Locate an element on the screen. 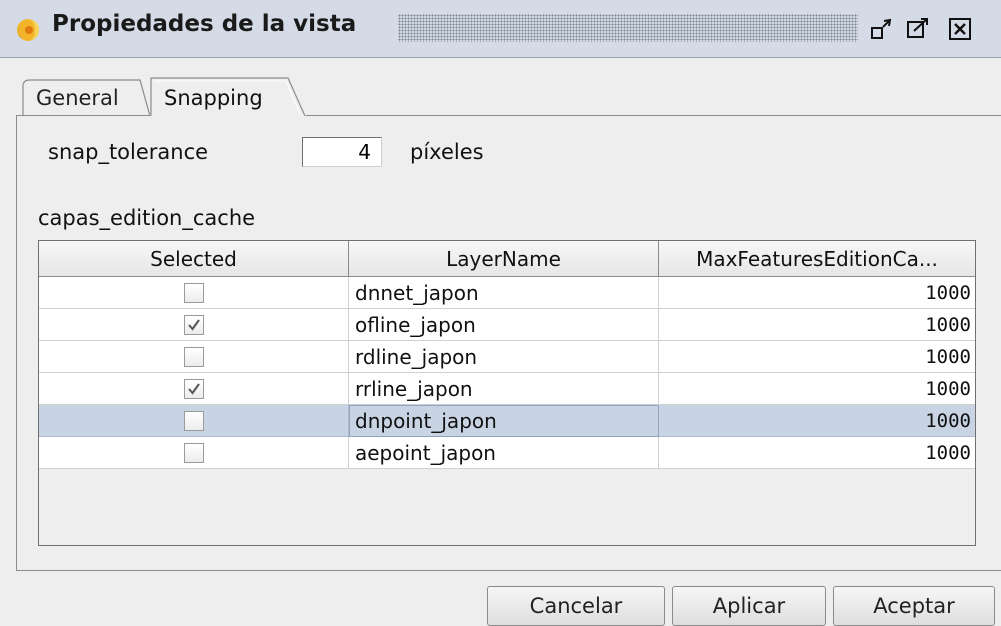  layer-name-cell: dnpoint_japon is located at coordinates (504, 421).